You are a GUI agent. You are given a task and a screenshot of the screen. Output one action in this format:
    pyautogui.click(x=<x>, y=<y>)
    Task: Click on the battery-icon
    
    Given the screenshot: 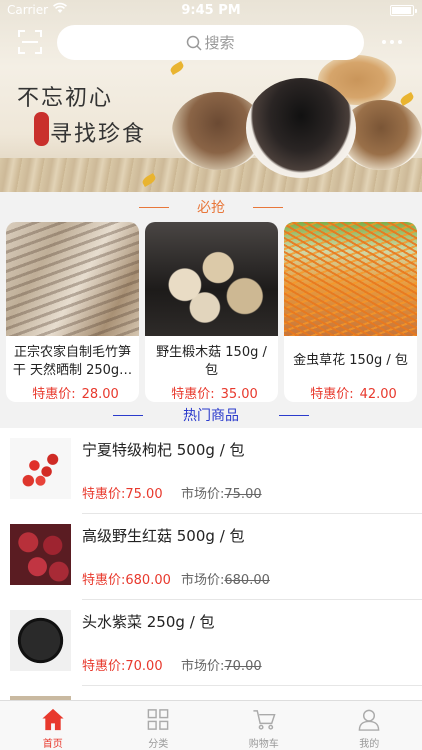 What is the action you would take?
    pyautogui.click(x=403, y=10)
    